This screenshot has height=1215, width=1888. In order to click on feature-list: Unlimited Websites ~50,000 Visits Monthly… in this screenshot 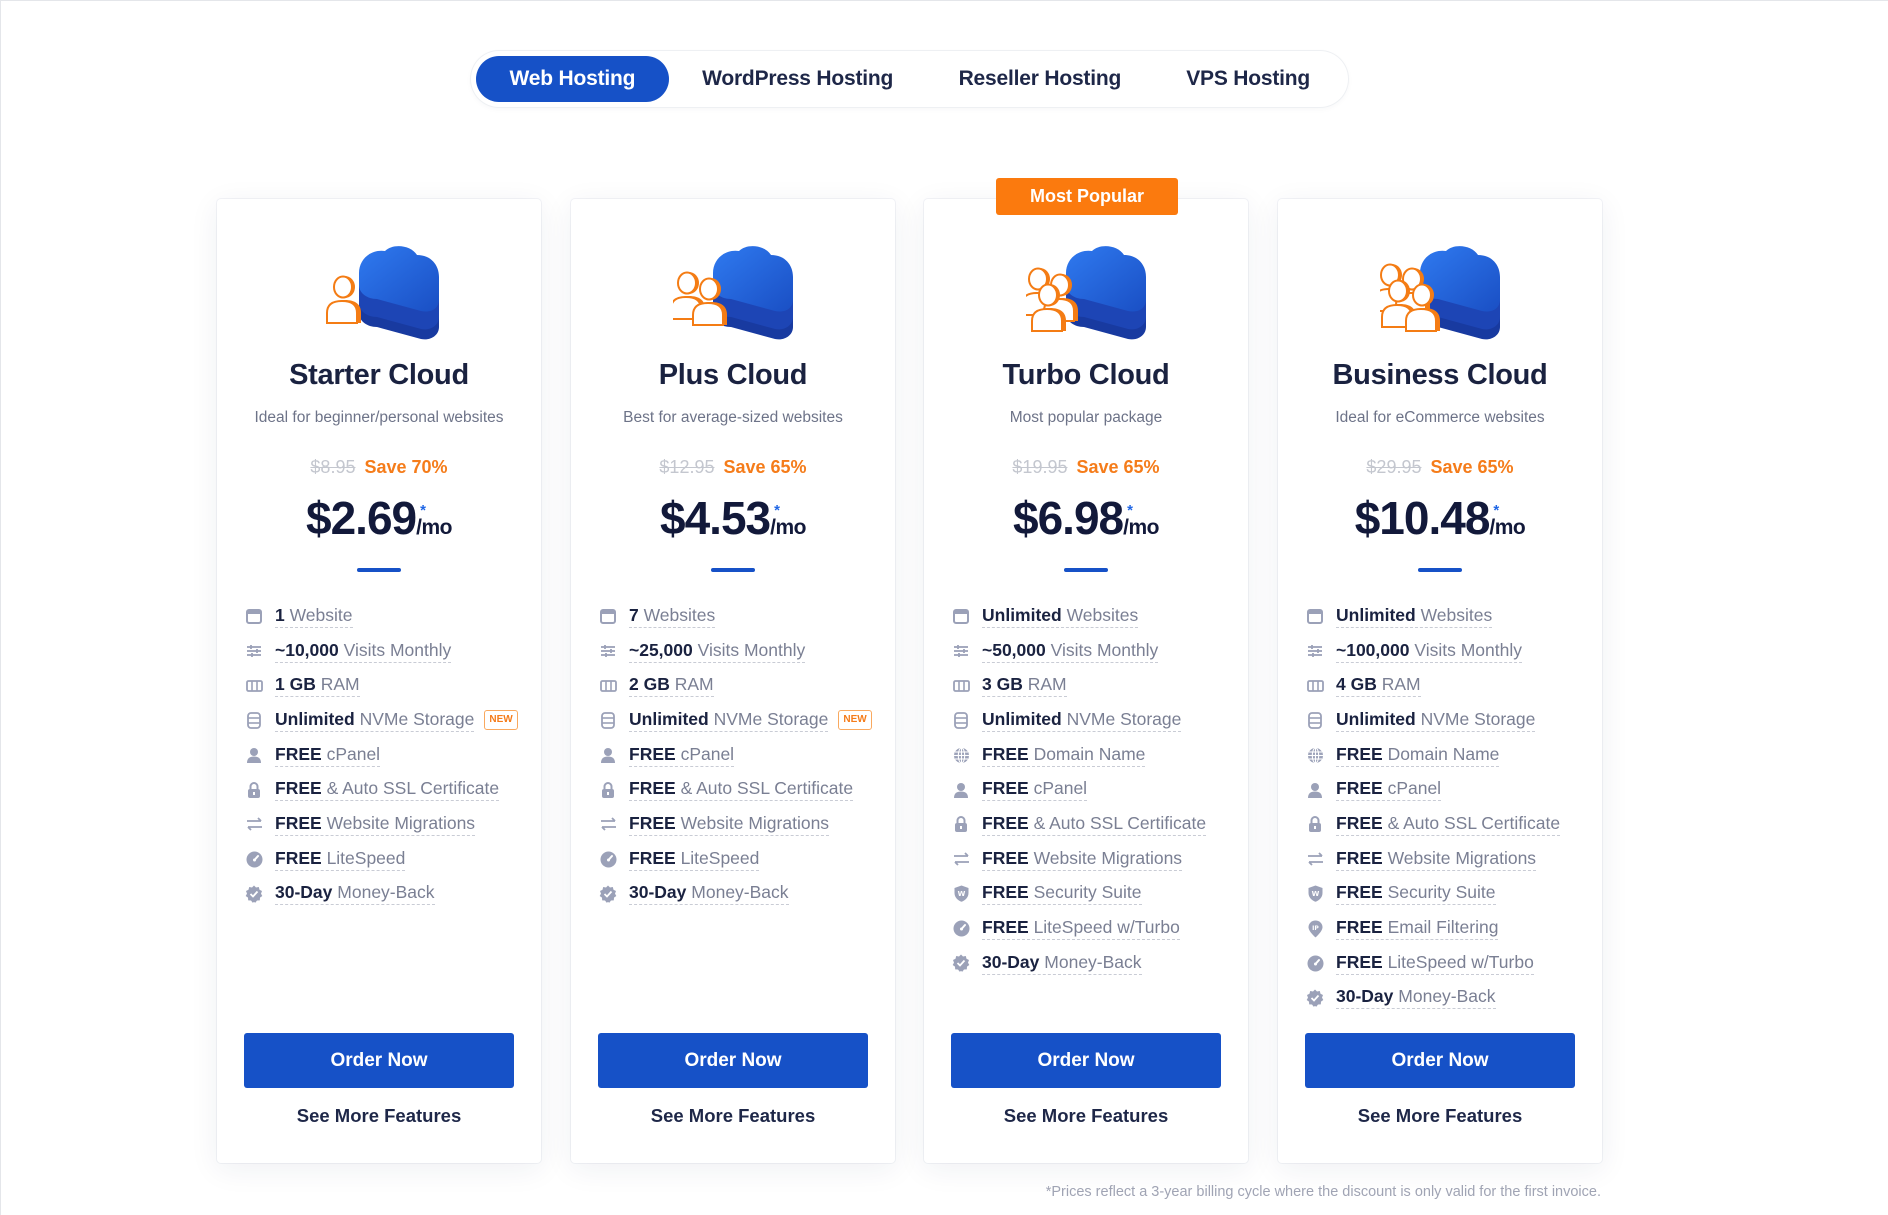, I will do `click(1095, 790)`.